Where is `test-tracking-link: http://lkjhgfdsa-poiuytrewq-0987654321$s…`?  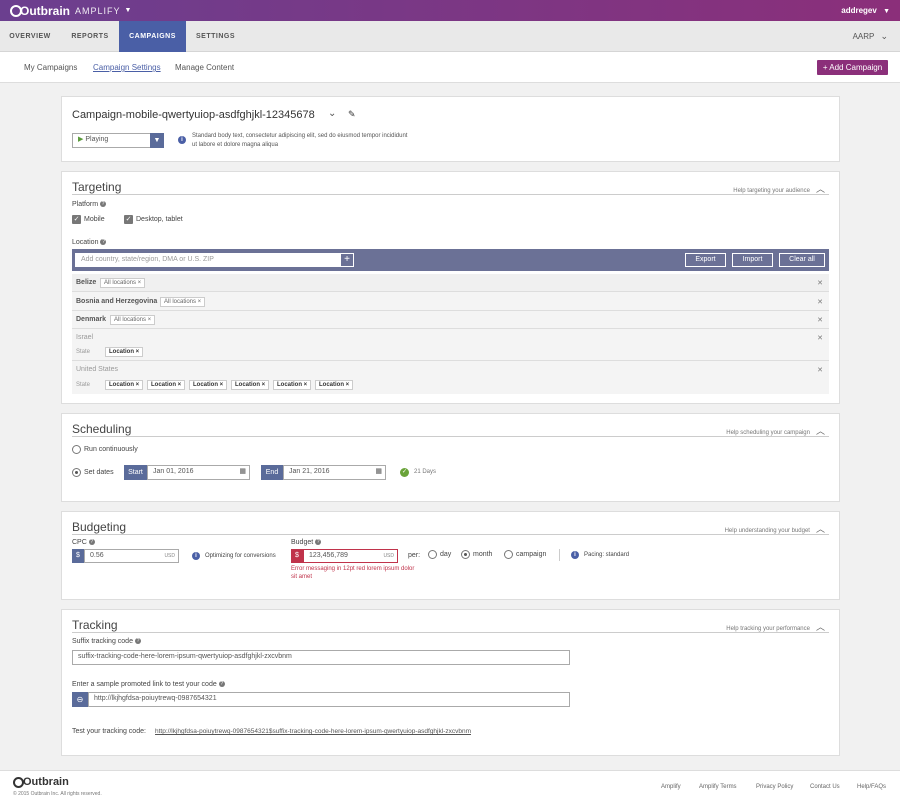 test-tracking-link: http://lkjhgfdsa-poiuytrewq-0987654321$s… is located at coordinates (313, 731).